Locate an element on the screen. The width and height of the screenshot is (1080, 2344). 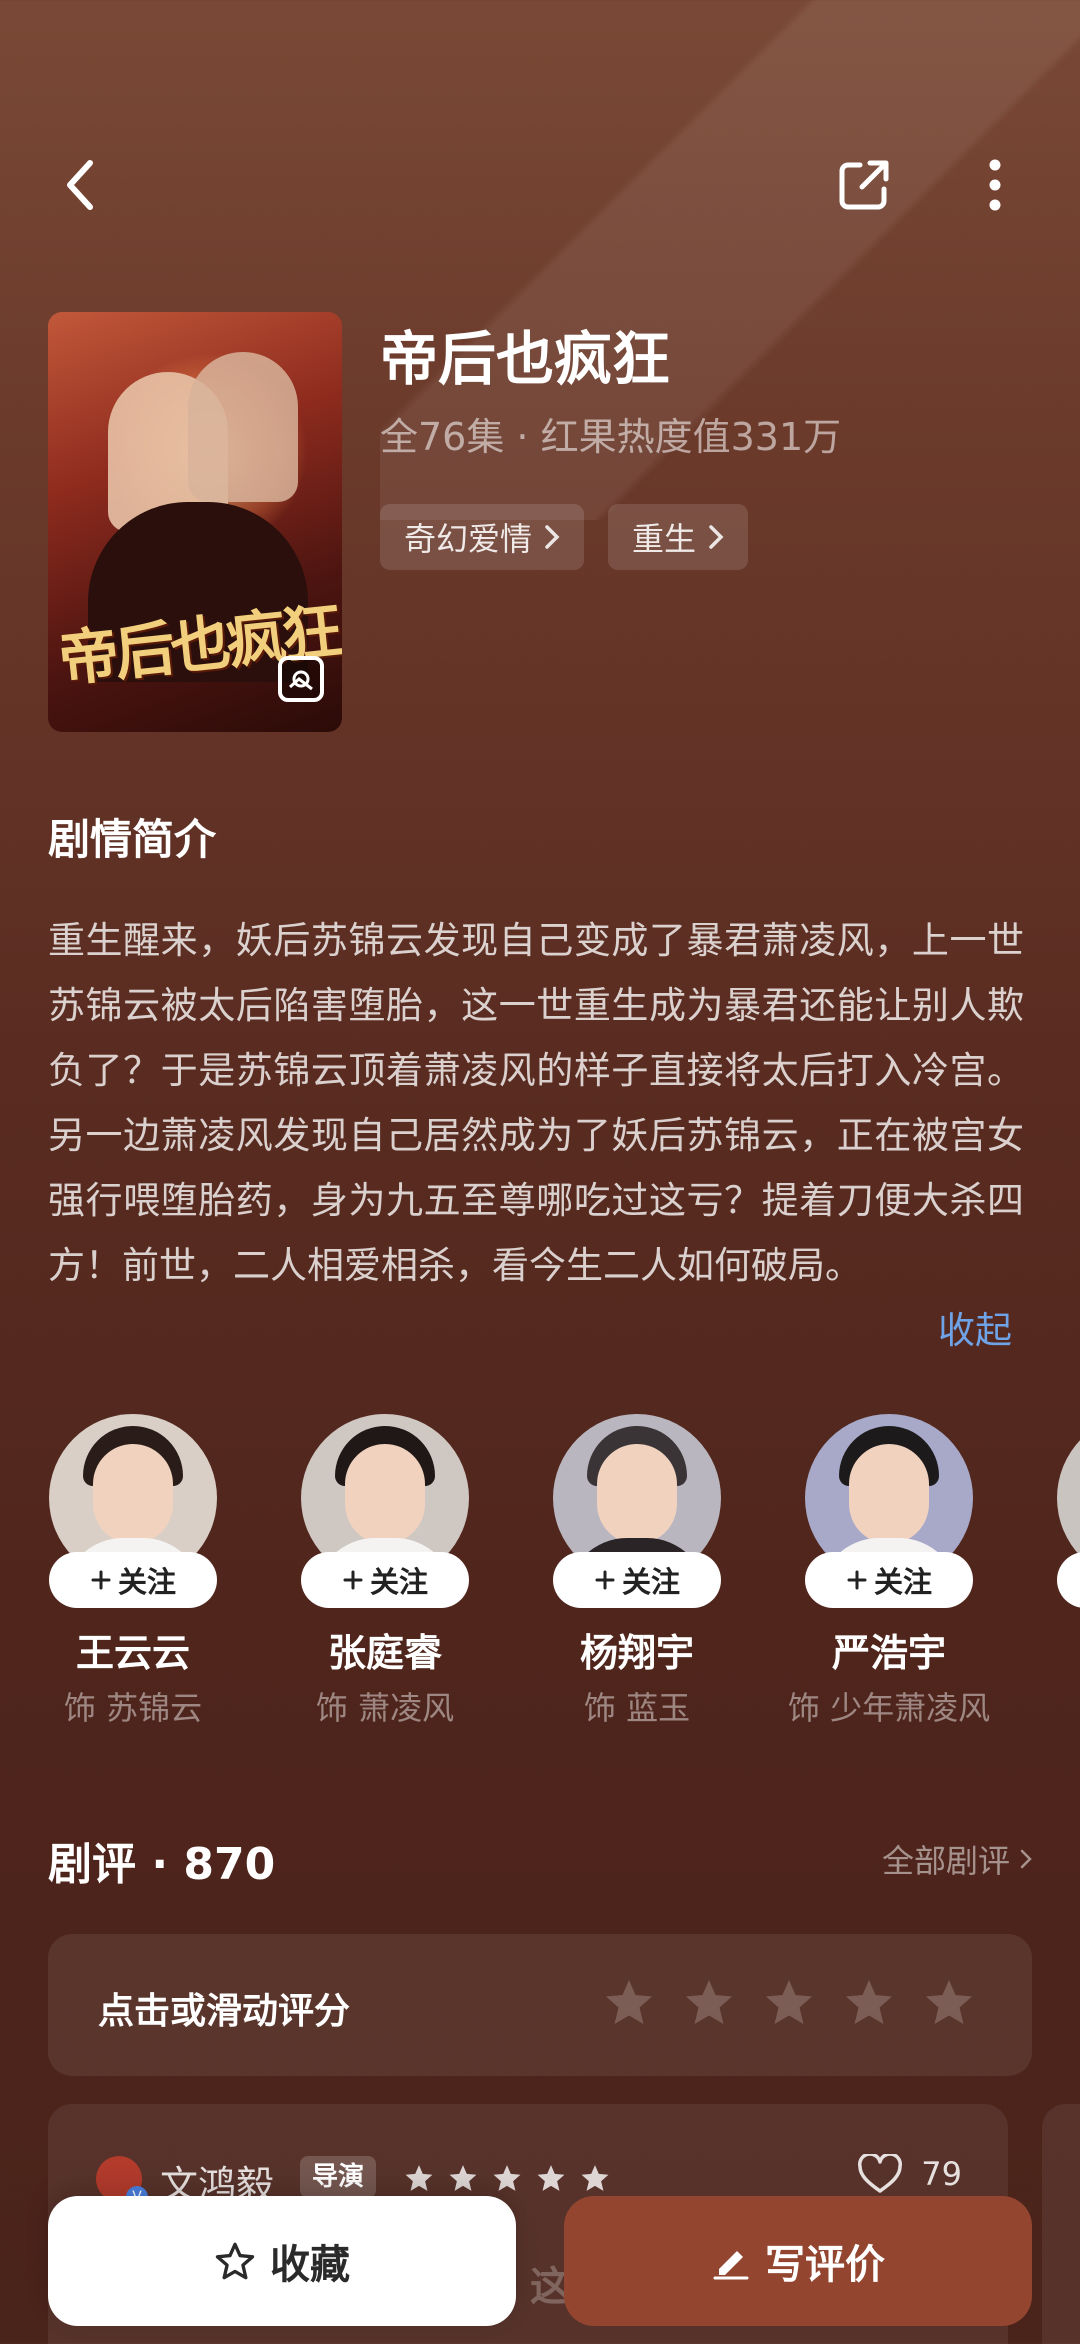
review-card-next is located at coordinates (1061, 2224).